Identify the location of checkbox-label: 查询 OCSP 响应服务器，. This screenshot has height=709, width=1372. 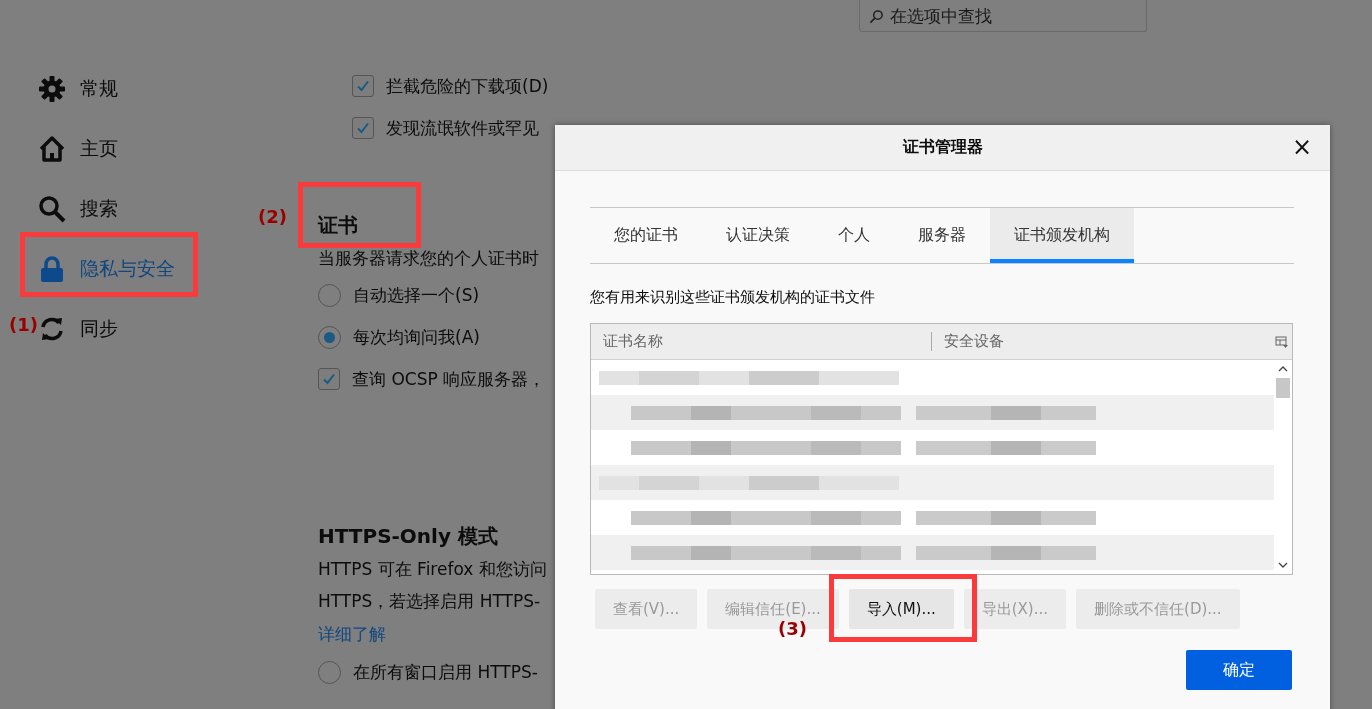
(449, 379).